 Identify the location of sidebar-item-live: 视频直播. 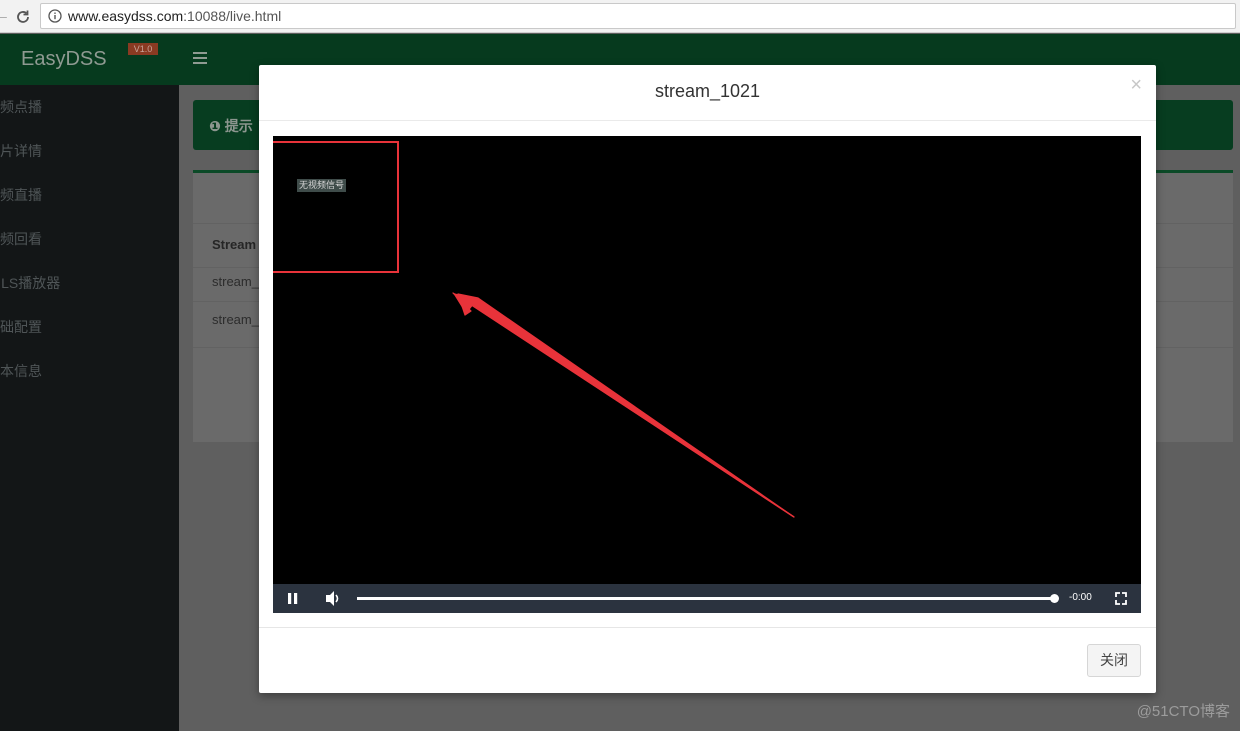
(21, 197).